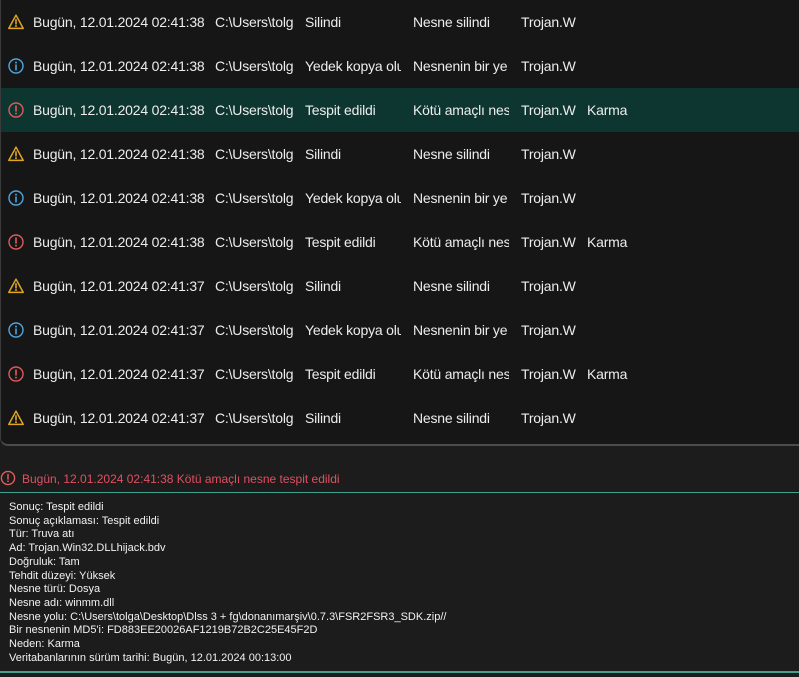 This screenshot has width=799, height=677. Describe the element at coordinates (55, 589) in the screenshot. I see `detail-line: Nesne türü: Dosya` at that location.